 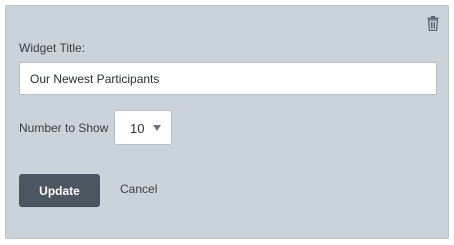 What do you see at coordinates (138, 189) in the screenshot?
I see `cancel-link: Cancel` at bounding box center [138, 189].